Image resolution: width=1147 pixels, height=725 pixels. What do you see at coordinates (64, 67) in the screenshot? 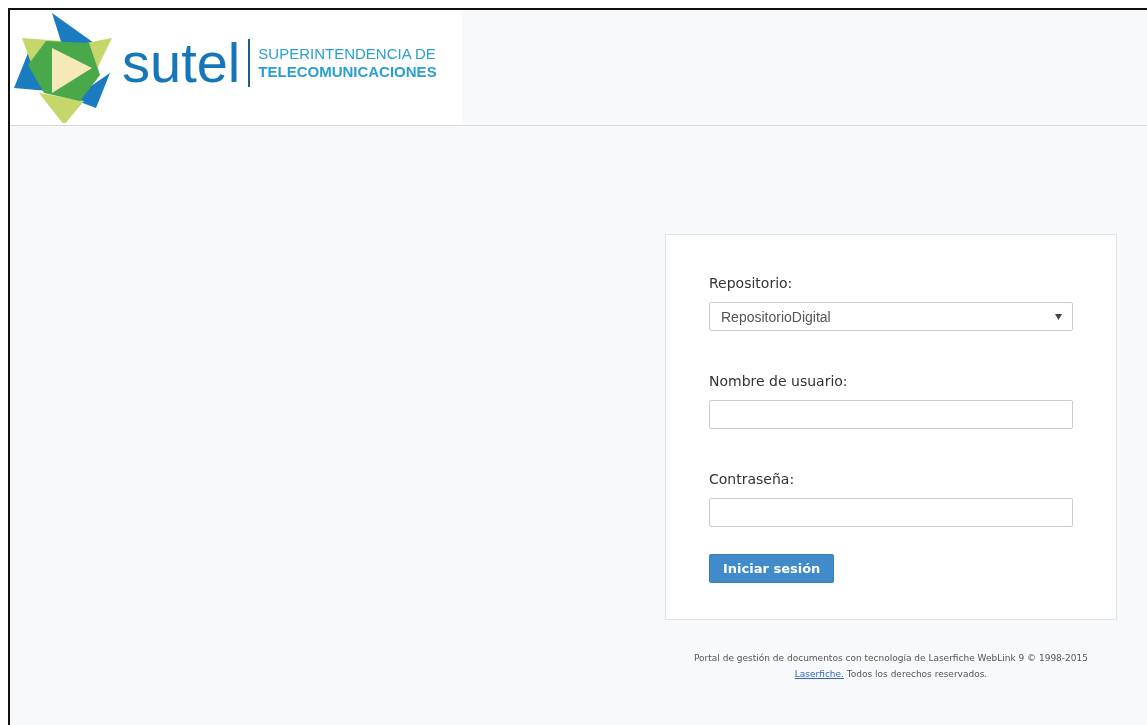
I see `star-logo-icon` at bounding box center [64, 67].